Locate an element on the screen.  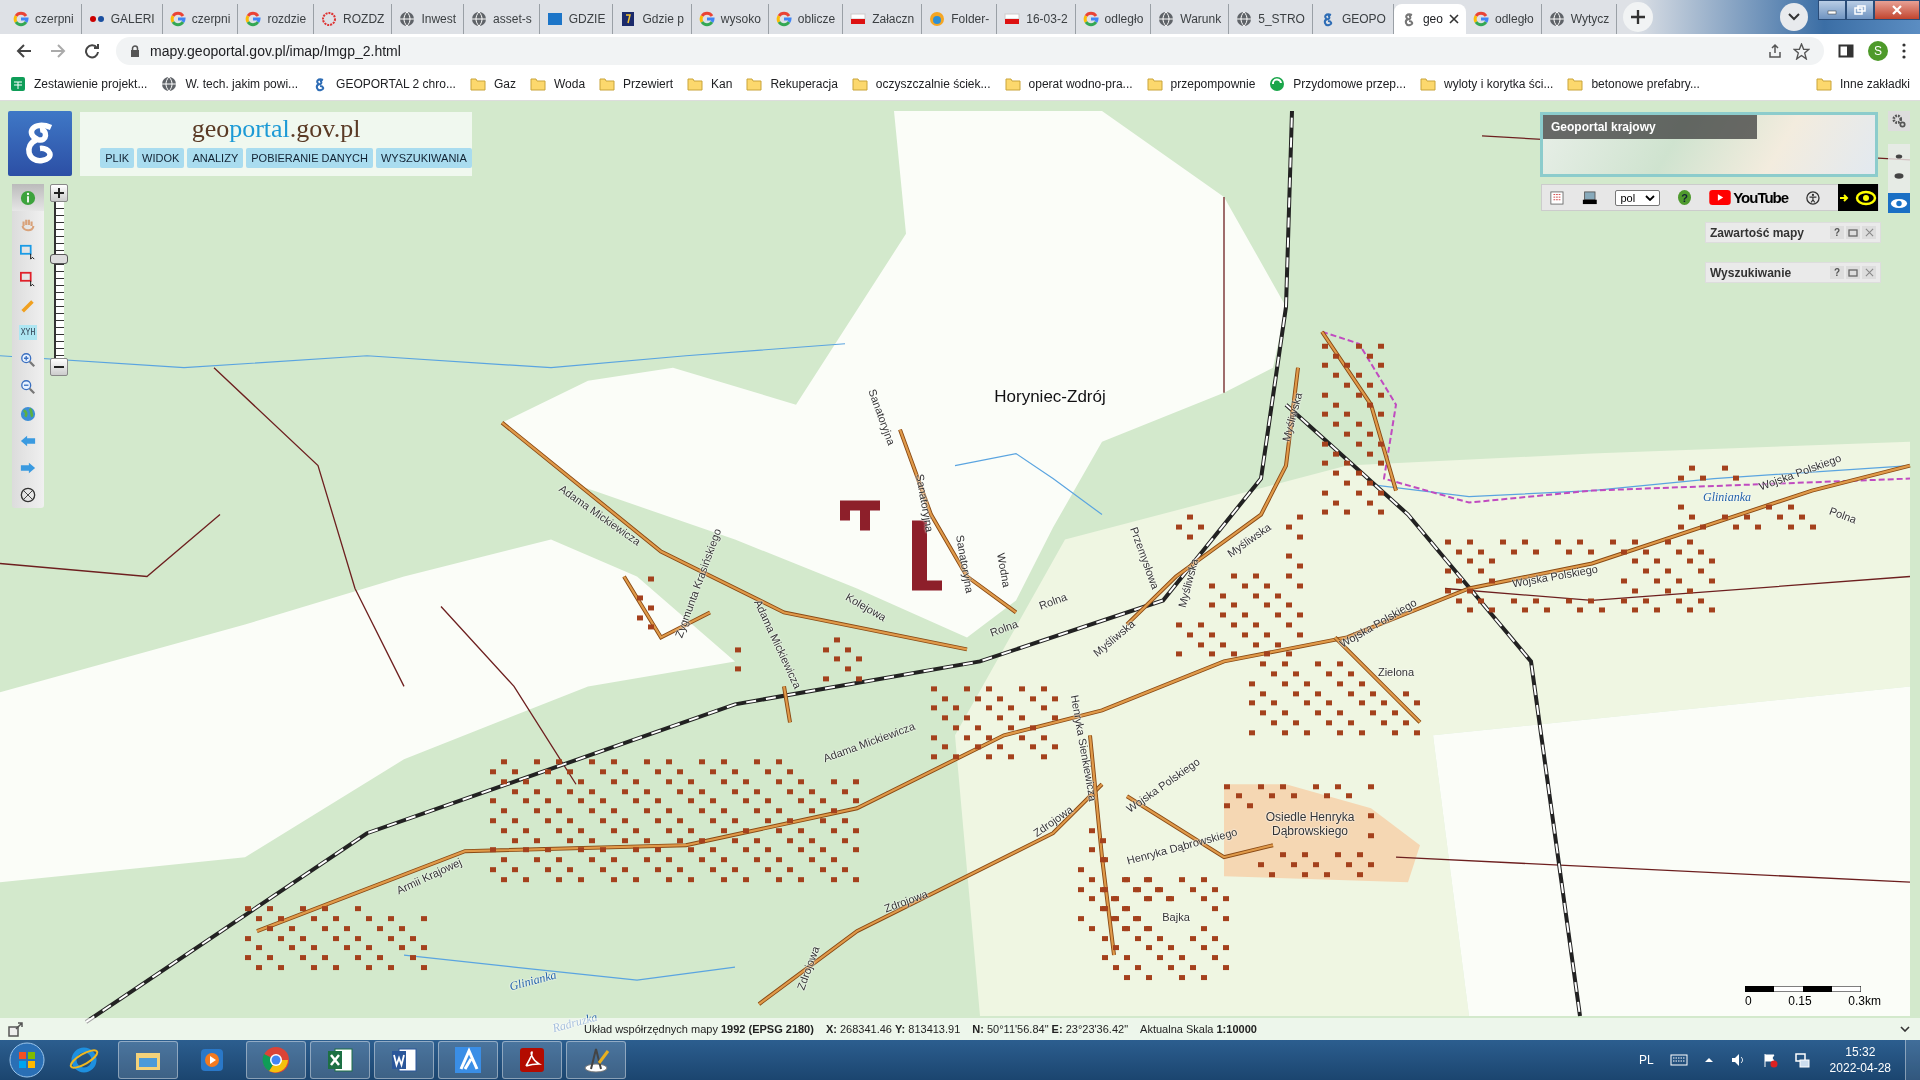
collapsed-panel: Zawartość mapy ? is located at coordinates (1793, 232).